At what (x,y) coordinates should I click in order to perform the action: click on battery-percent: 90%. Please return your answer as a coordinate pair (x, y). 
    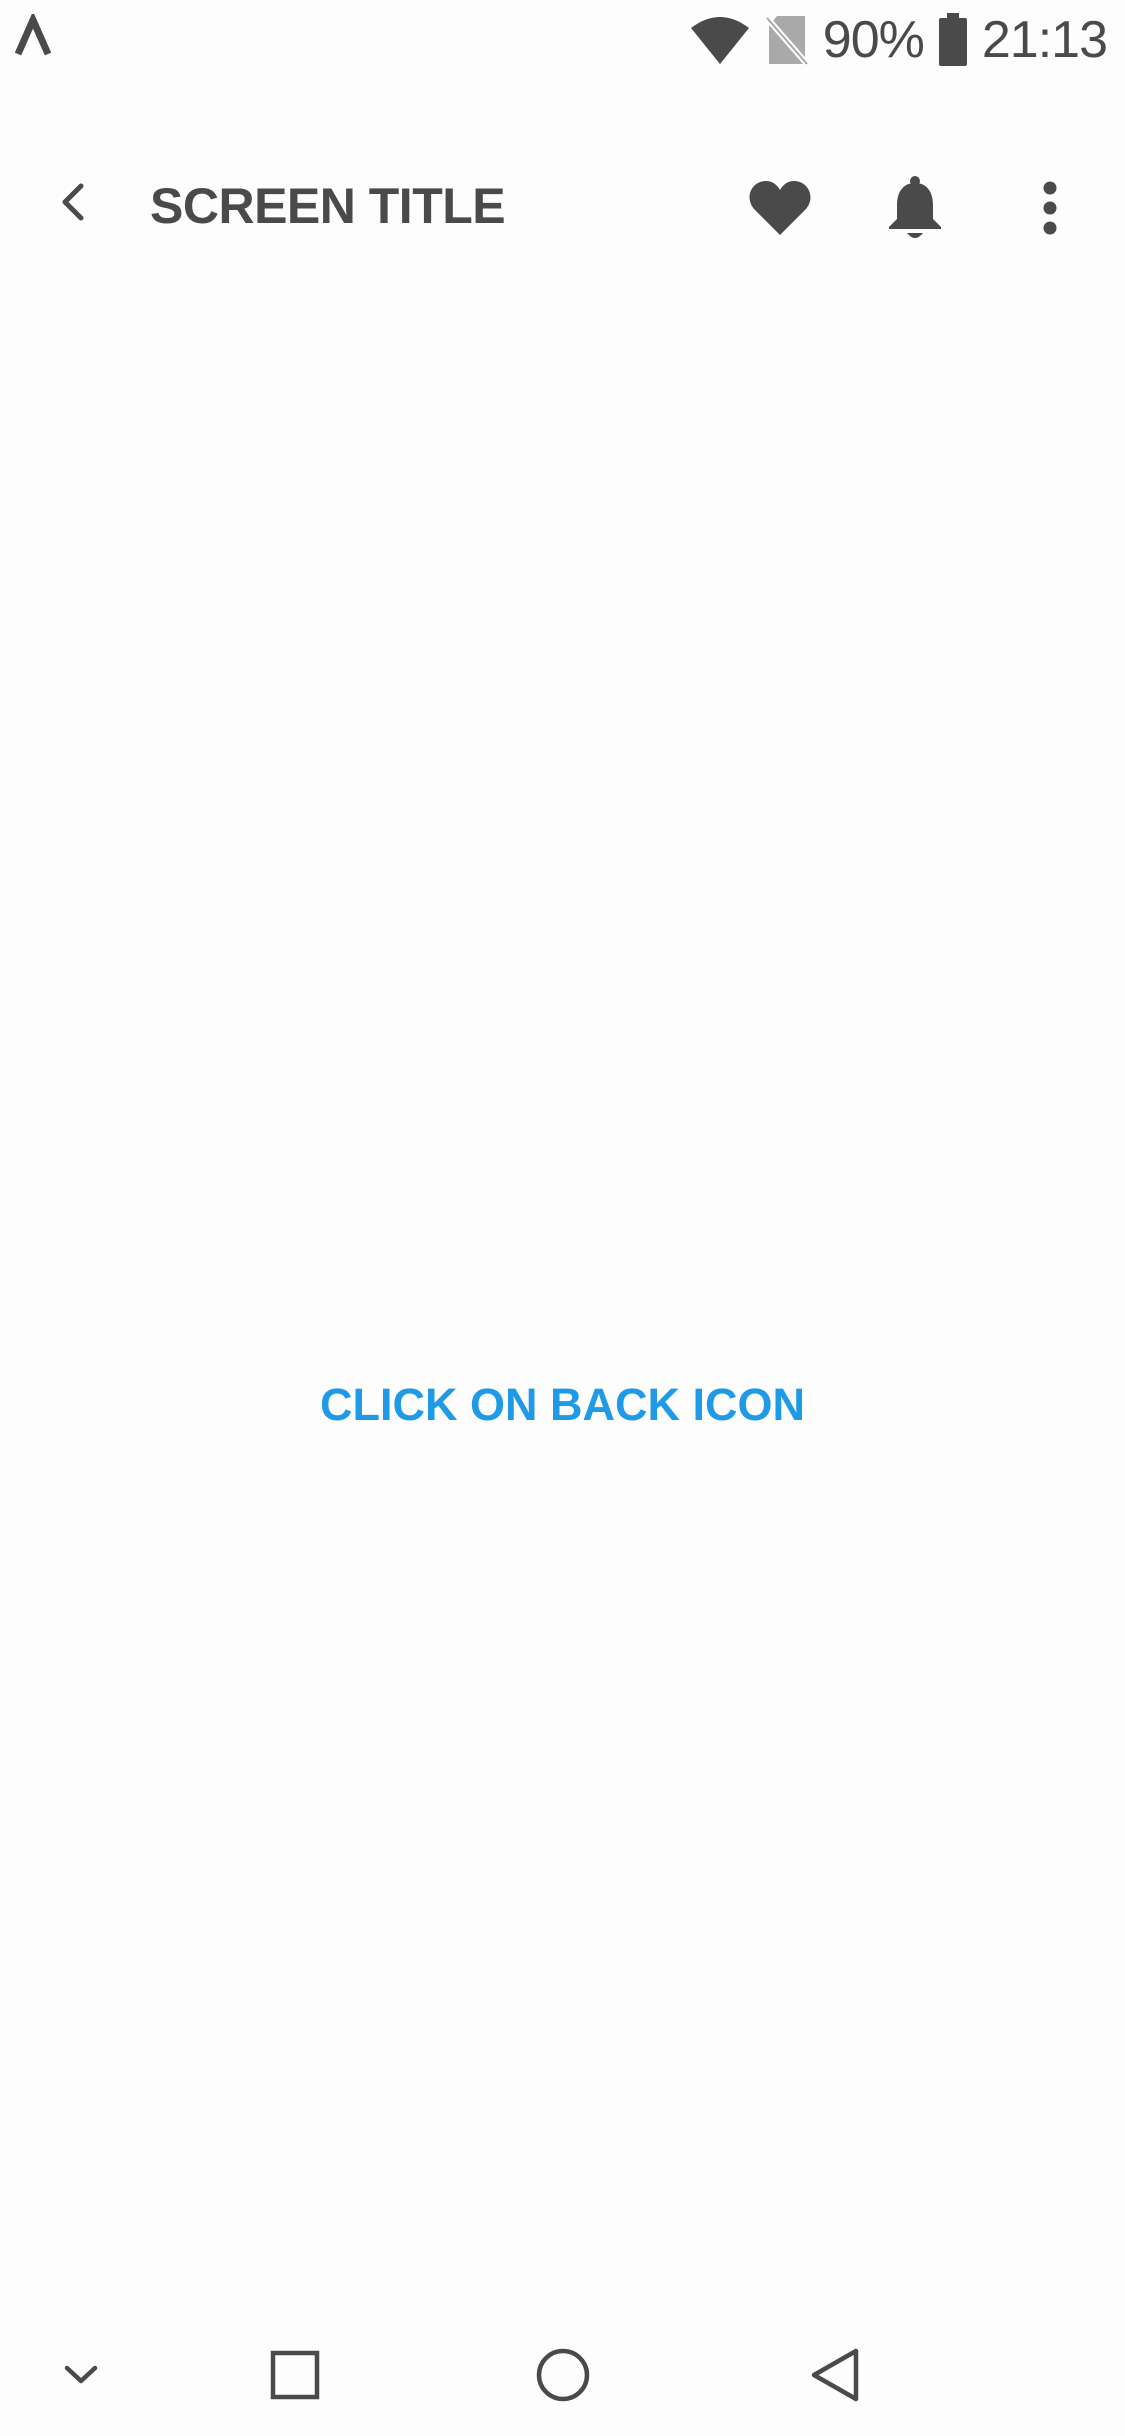
    Looking at the image, I should click on (873, 40).